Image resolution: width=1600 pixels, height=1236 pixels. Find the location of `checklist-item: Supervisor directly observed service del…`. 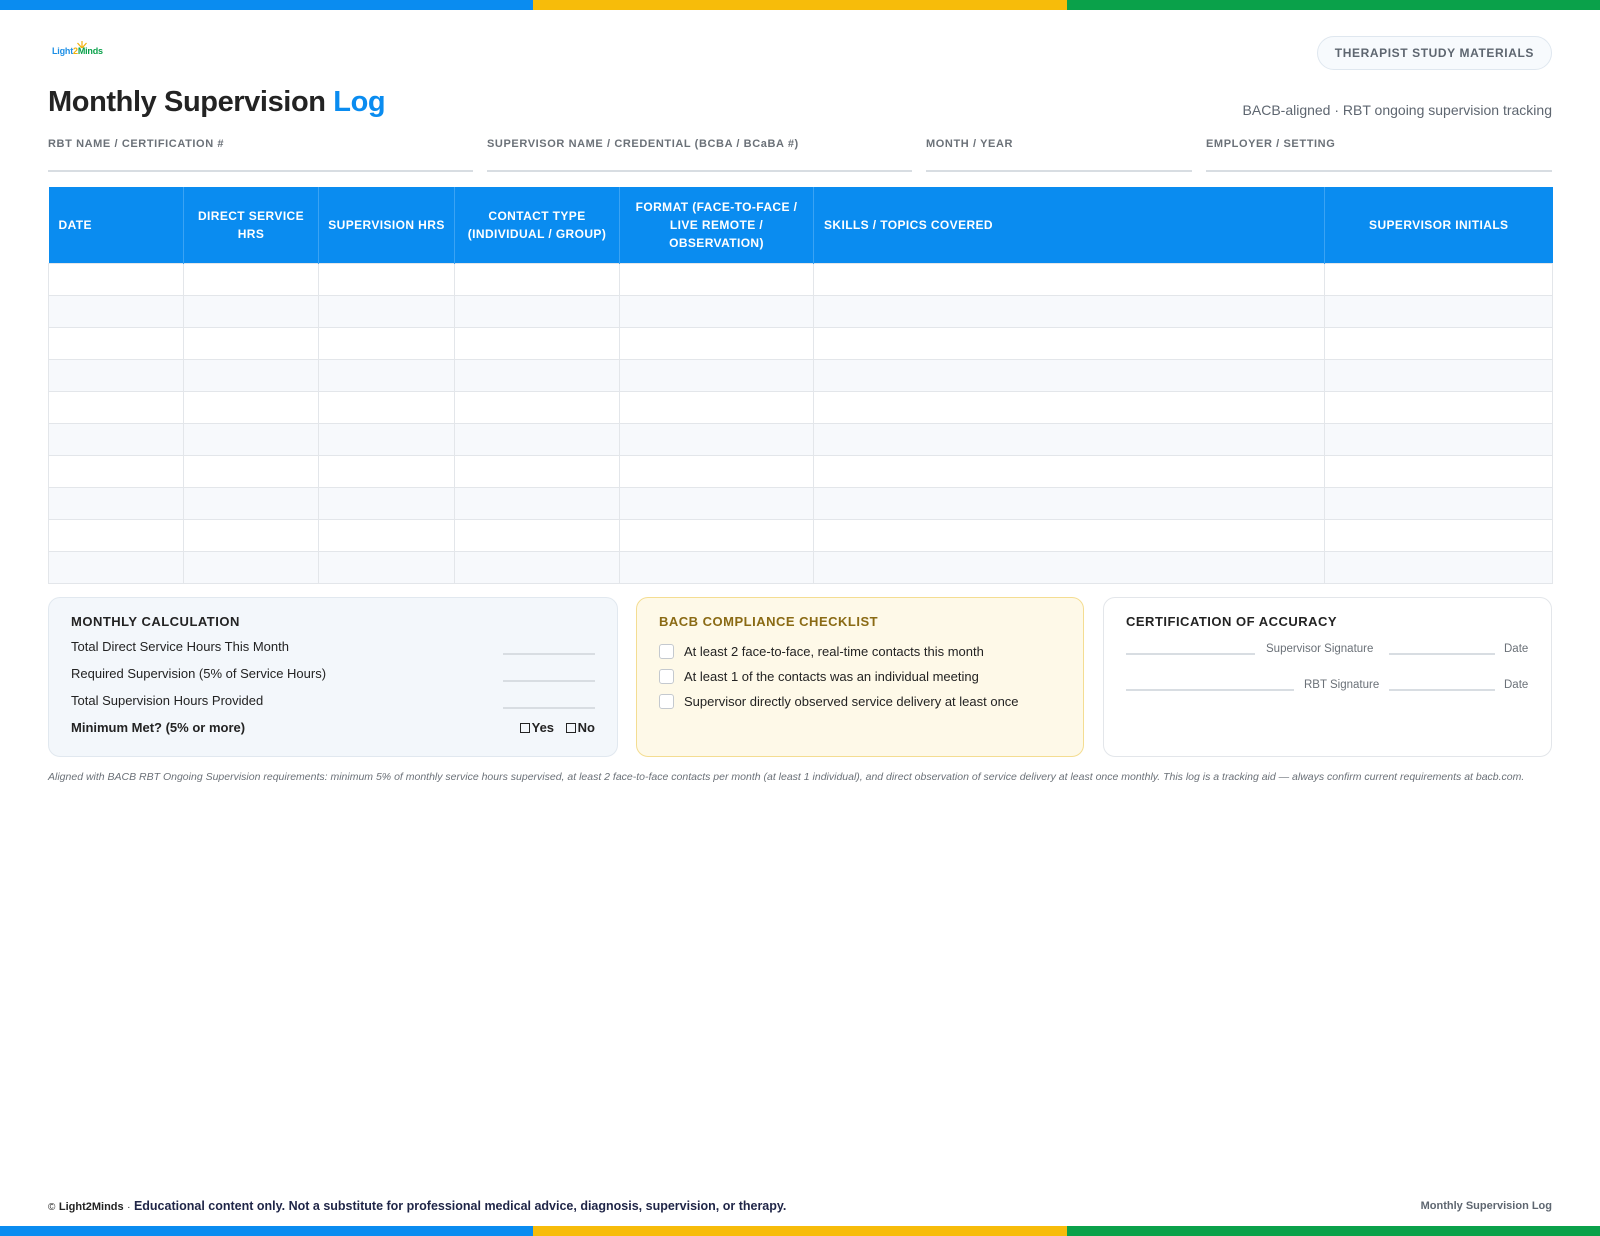

checklist-item: Supervisor directly observed service del… is located at coordinates (860, 701).